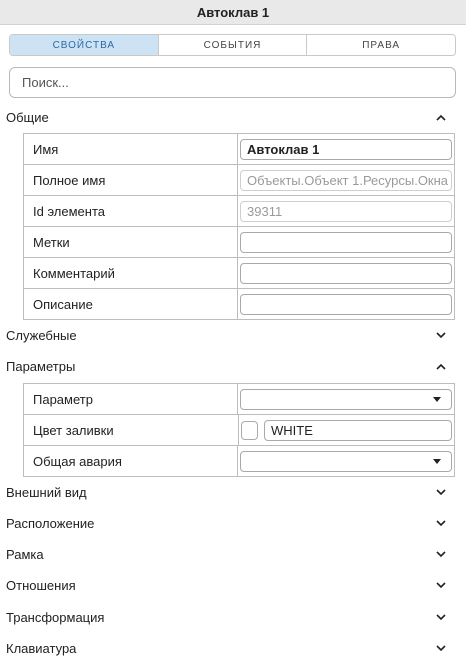 Image resolution: width=466 pixels, height=662 pixels. I want to click on property-label: Комментарий, so click(131, 273).